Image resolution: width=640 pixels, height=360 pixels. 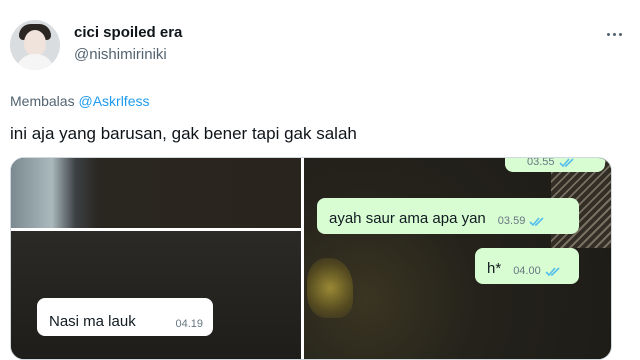 I want to click on media-divider-horizontal, so click(x=156, y=229).